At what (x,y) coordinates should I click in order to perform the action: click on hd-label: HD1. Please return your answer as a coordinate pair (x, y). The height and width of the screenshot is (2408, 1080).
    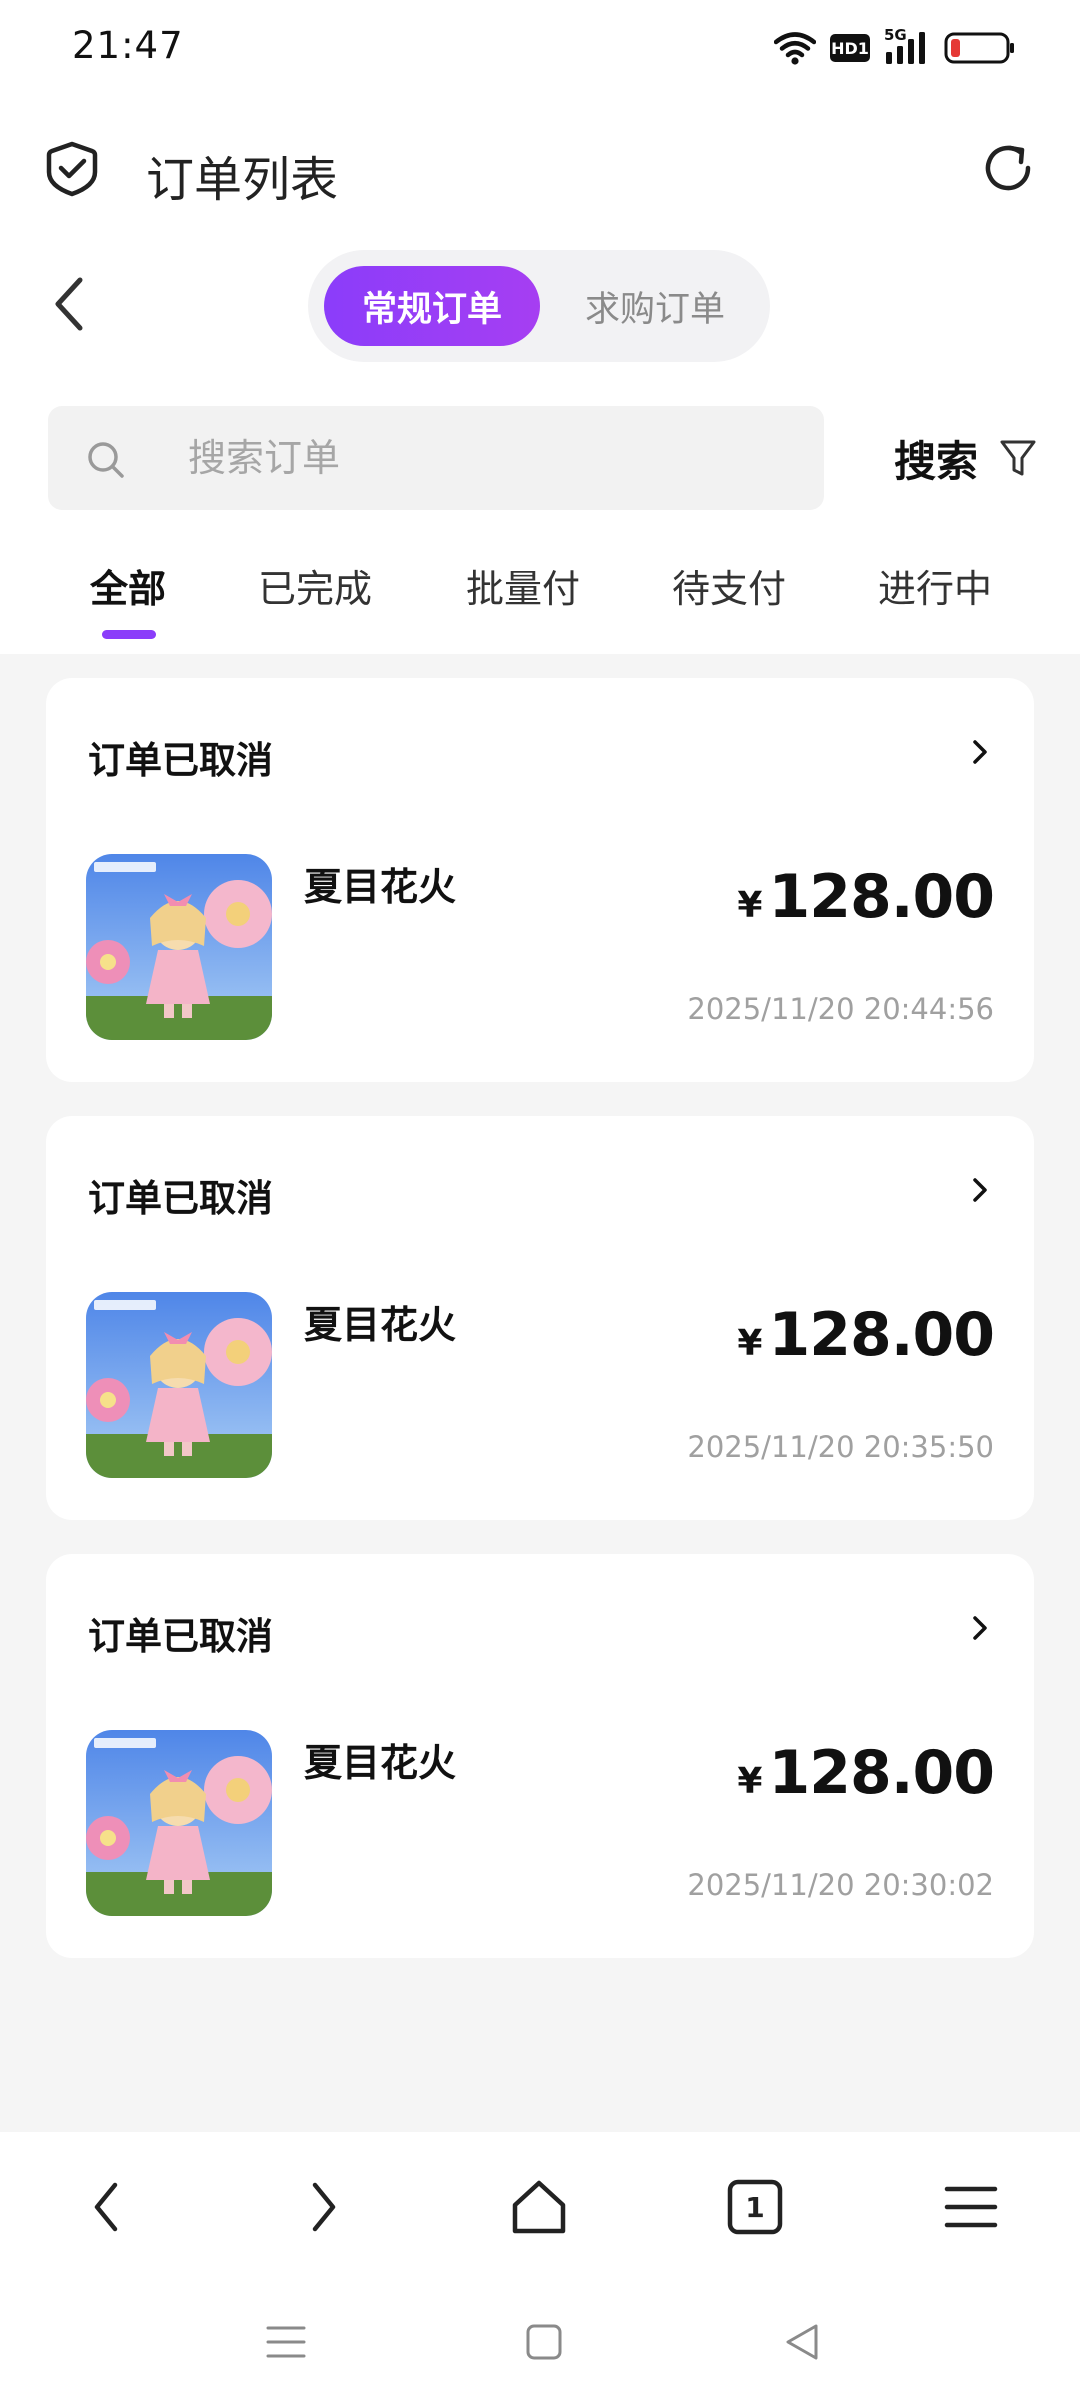
    Looking at the image, I should click on (850, 48).